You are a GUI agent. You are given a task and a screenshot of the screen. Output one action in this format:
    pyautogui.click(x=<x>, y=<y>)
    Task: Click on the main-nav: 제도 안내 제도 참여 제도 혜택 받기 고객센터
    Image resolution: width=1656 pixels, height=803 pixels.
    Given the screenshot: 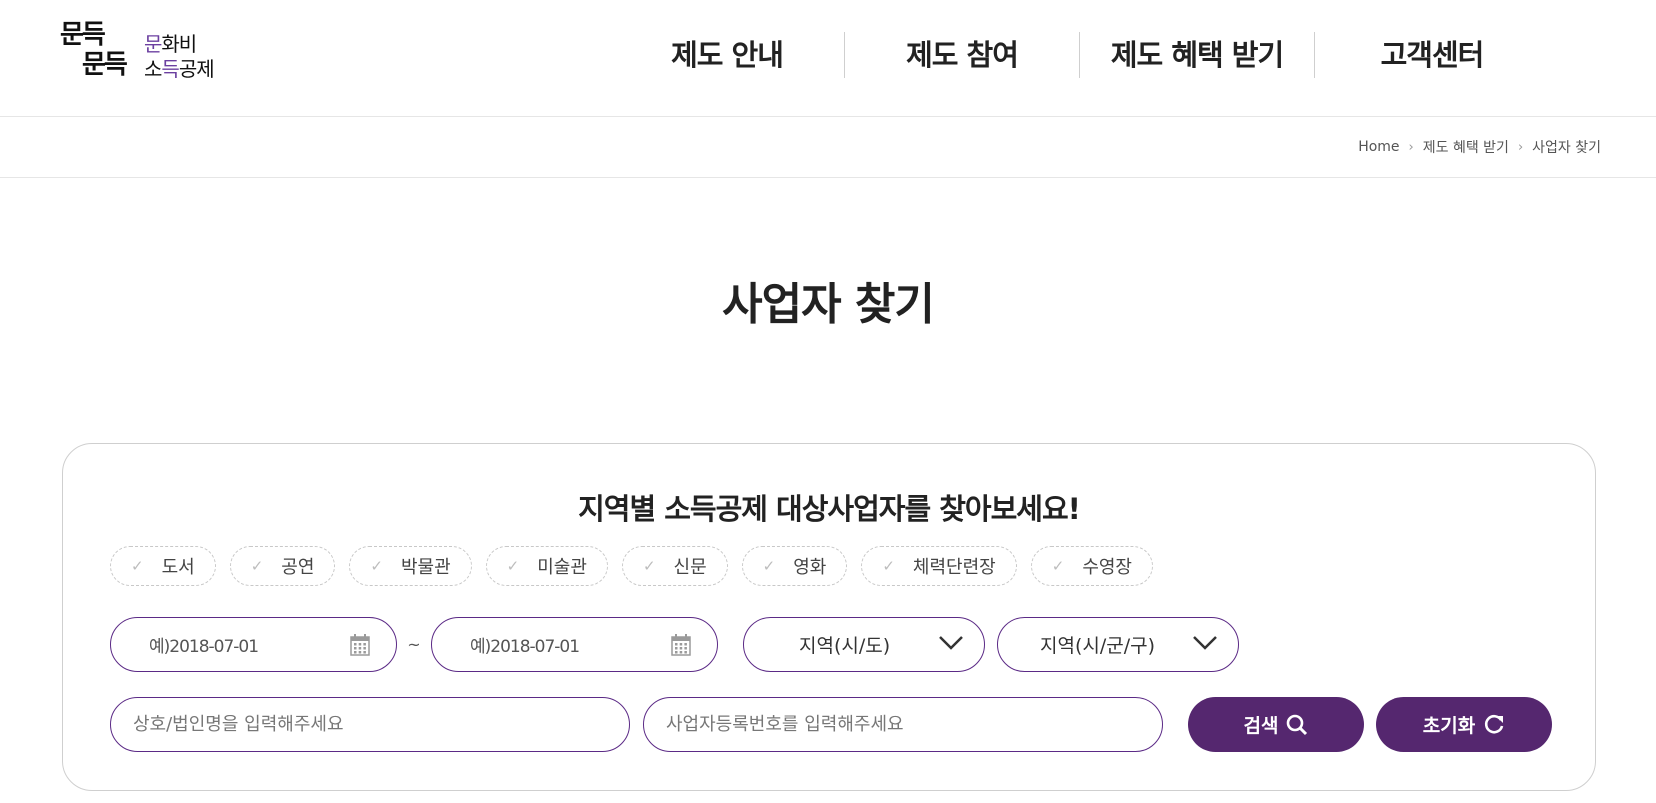 What is the action you would take?
    pyautogui.click(x=1079, y=55)
    